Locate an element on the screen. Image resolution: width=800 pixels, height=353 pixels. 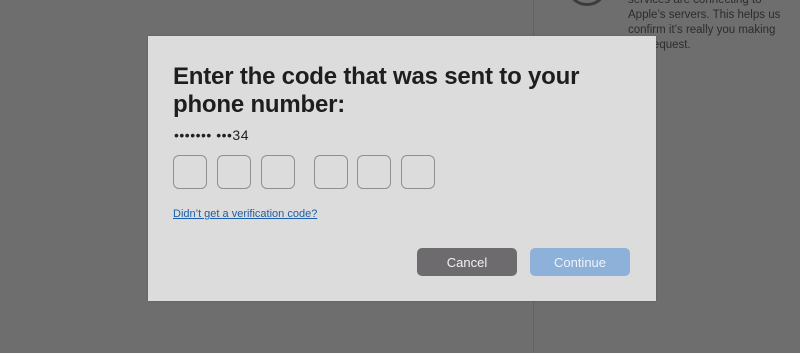
resend-code-link: Didn’t get a verification code? is located at coordinates (245, 214).